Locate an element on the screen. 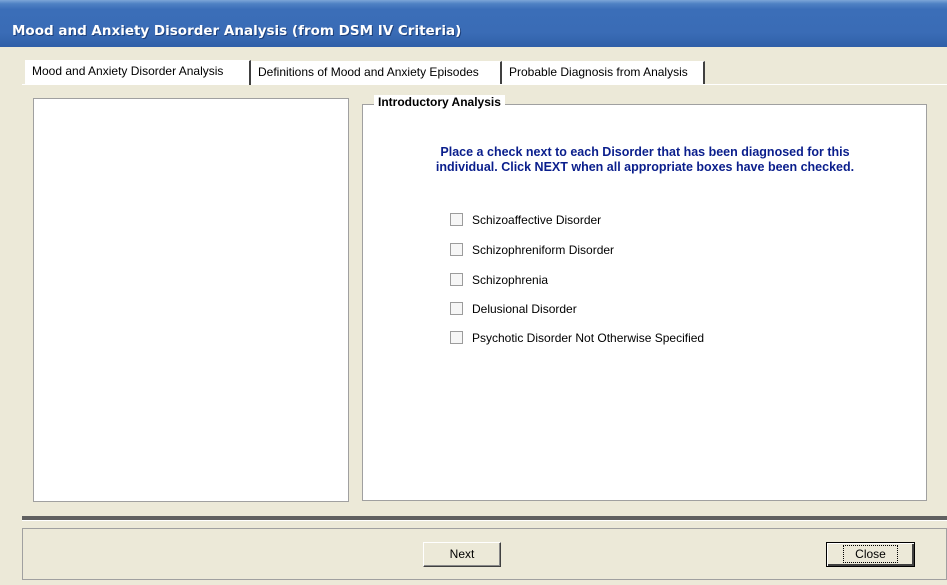  bottom-divider is located at coordinates (484, 518).